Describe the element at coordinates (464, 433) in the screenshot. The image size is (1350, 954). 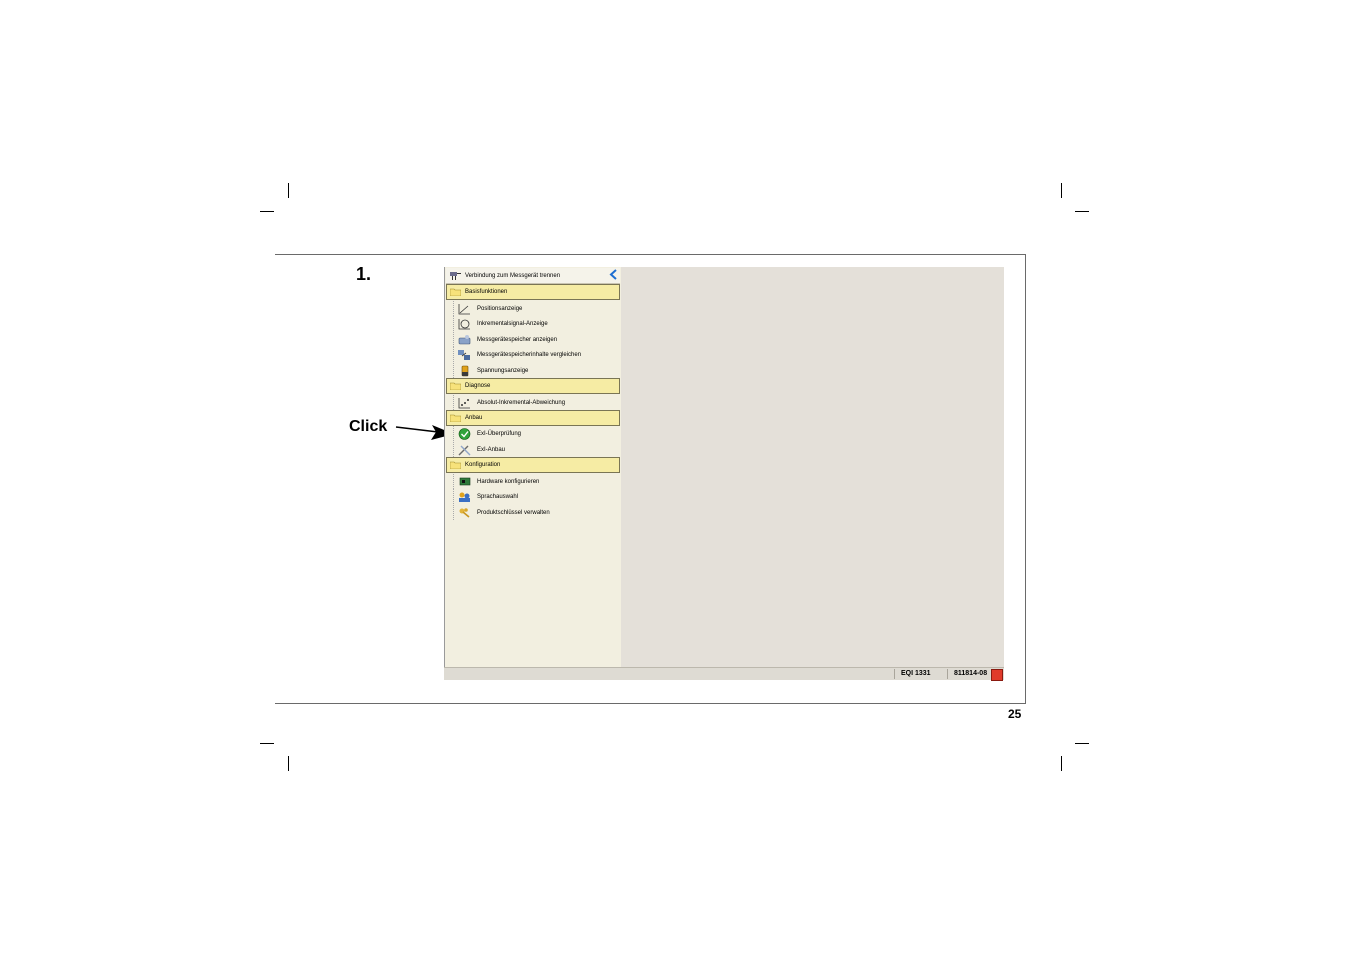
I see `check-green-icon` at that location.